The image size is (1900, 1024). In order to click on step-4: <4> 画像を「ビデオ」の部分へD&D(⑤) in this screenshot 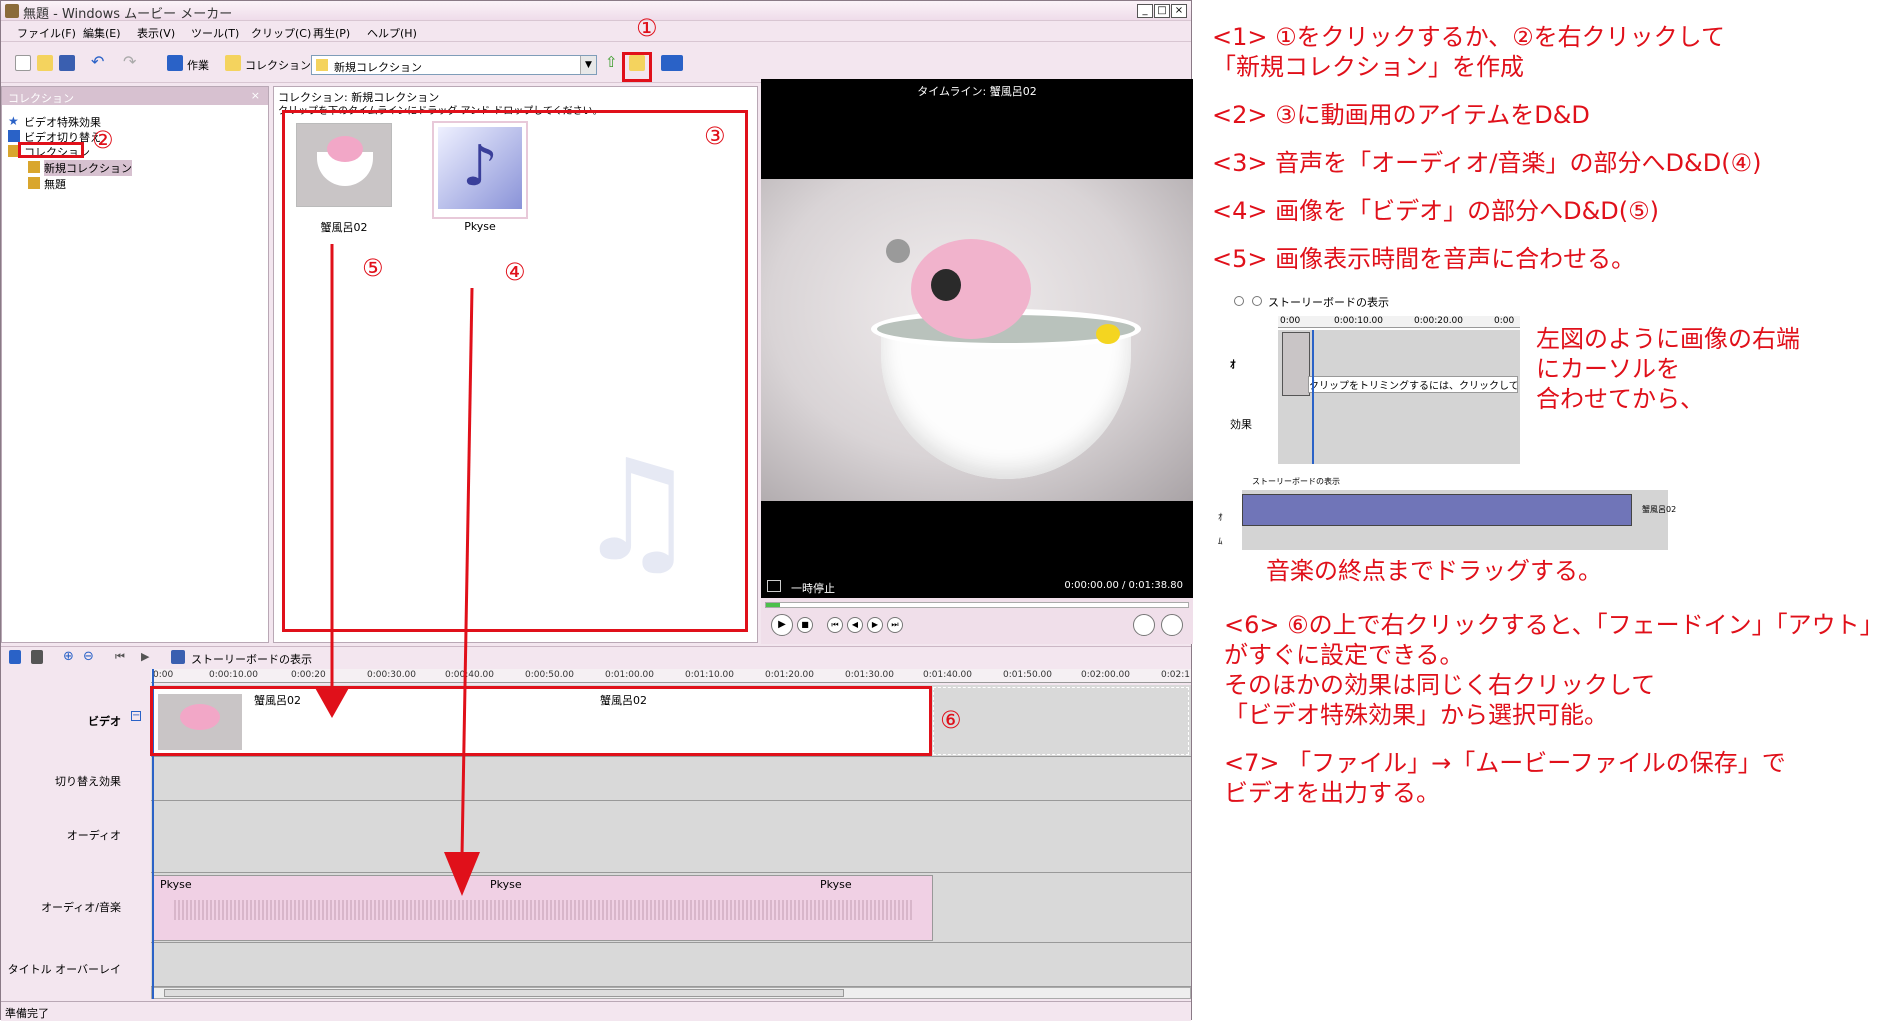, I will do `click(1436, 211)`.